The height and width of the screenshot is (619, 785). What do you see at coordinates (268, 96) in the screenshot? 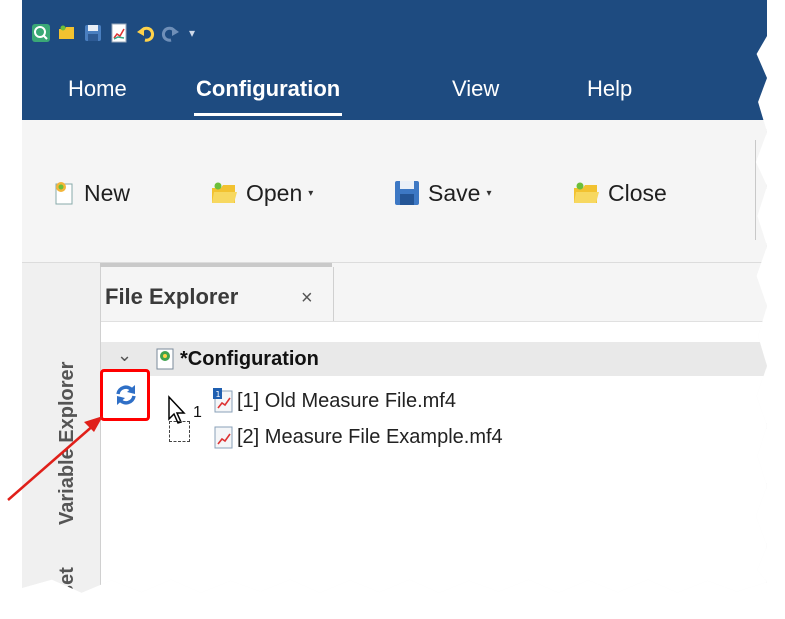
I see `tab-configuration: Configuration` at bounding box center [268, 96].